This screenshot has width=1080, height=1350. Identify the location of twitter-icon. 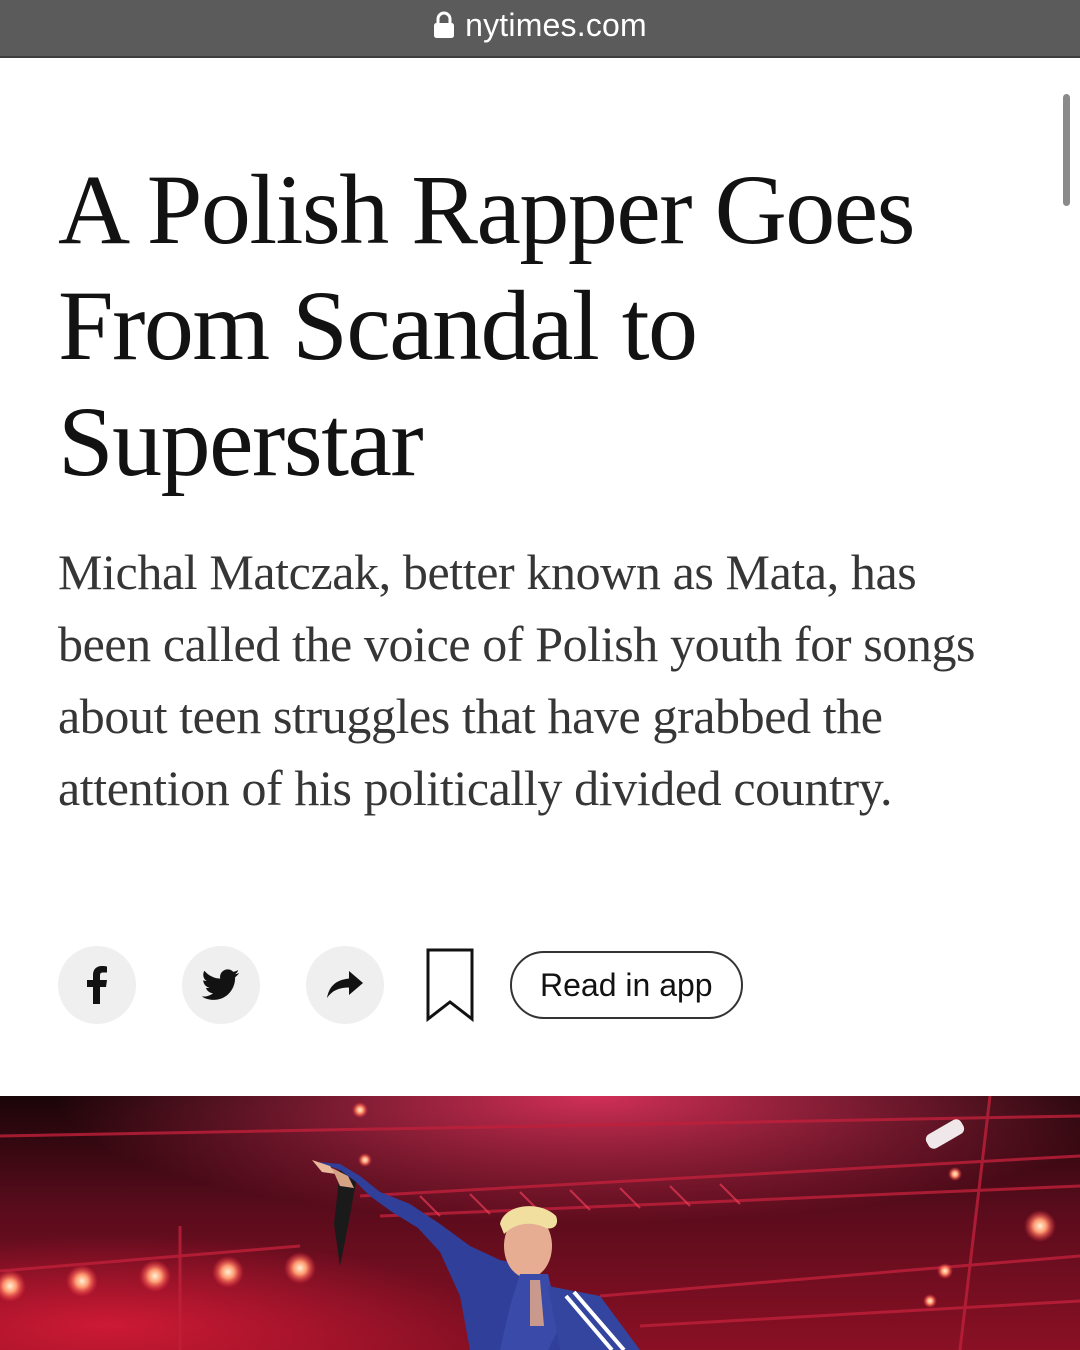
(221, 984).